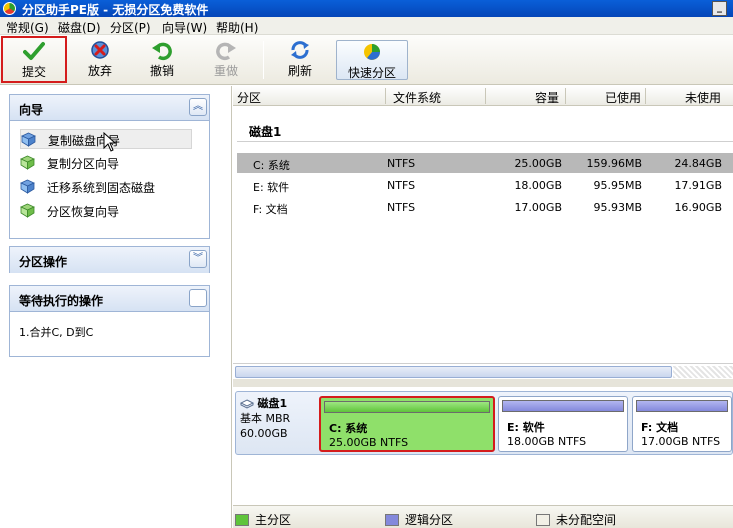  I want to click on horizontal-scrollbar, so click(483, 371).